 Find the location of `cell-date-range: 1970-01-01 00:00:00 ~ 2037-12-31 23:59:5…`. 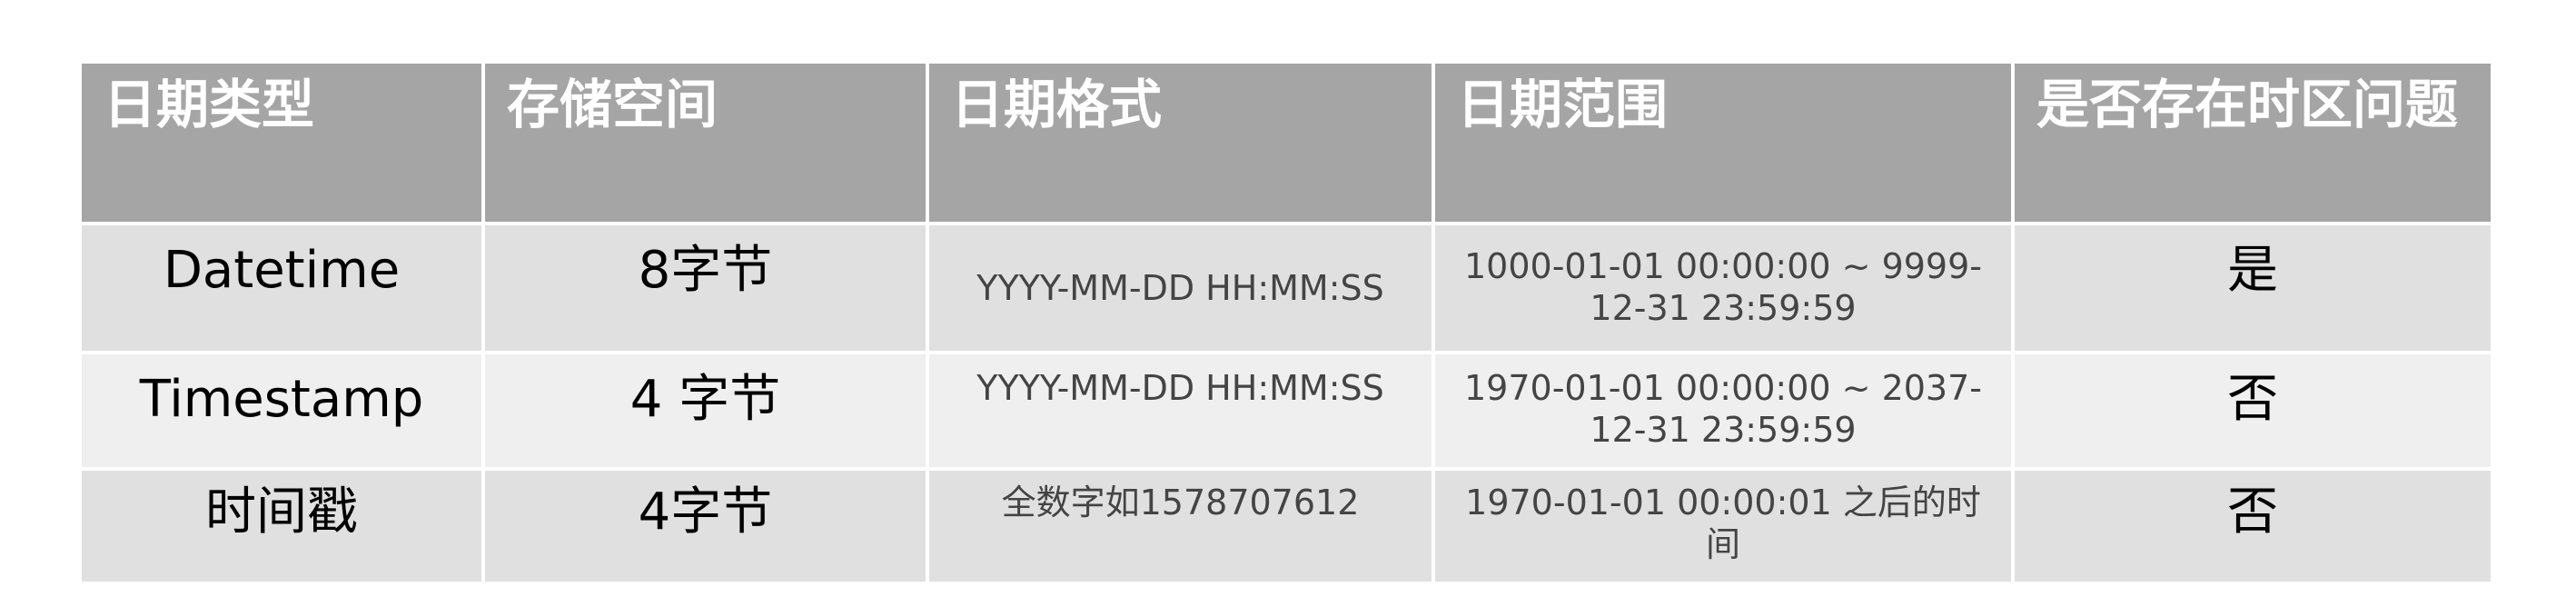

cell-date-range: 1970-01-01 00:00:00 ~ 2037-12-31 23:59:5… is located at coordinates (1723, 411).